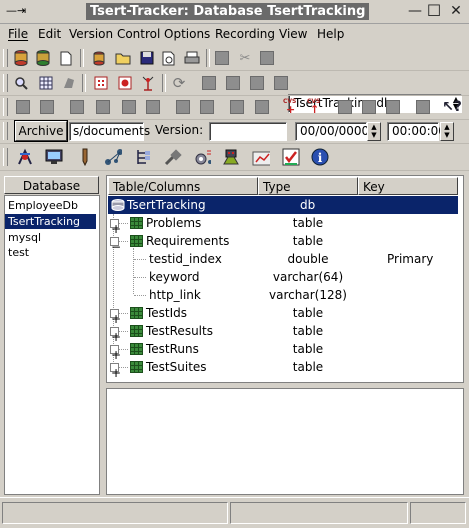 The width and height of the screenshot is (469, 528). What do you see at coordinates (283, 351) in the screenshot?
I see `tree-row-table: + TestRuns table` at bounding box center [283, 351].